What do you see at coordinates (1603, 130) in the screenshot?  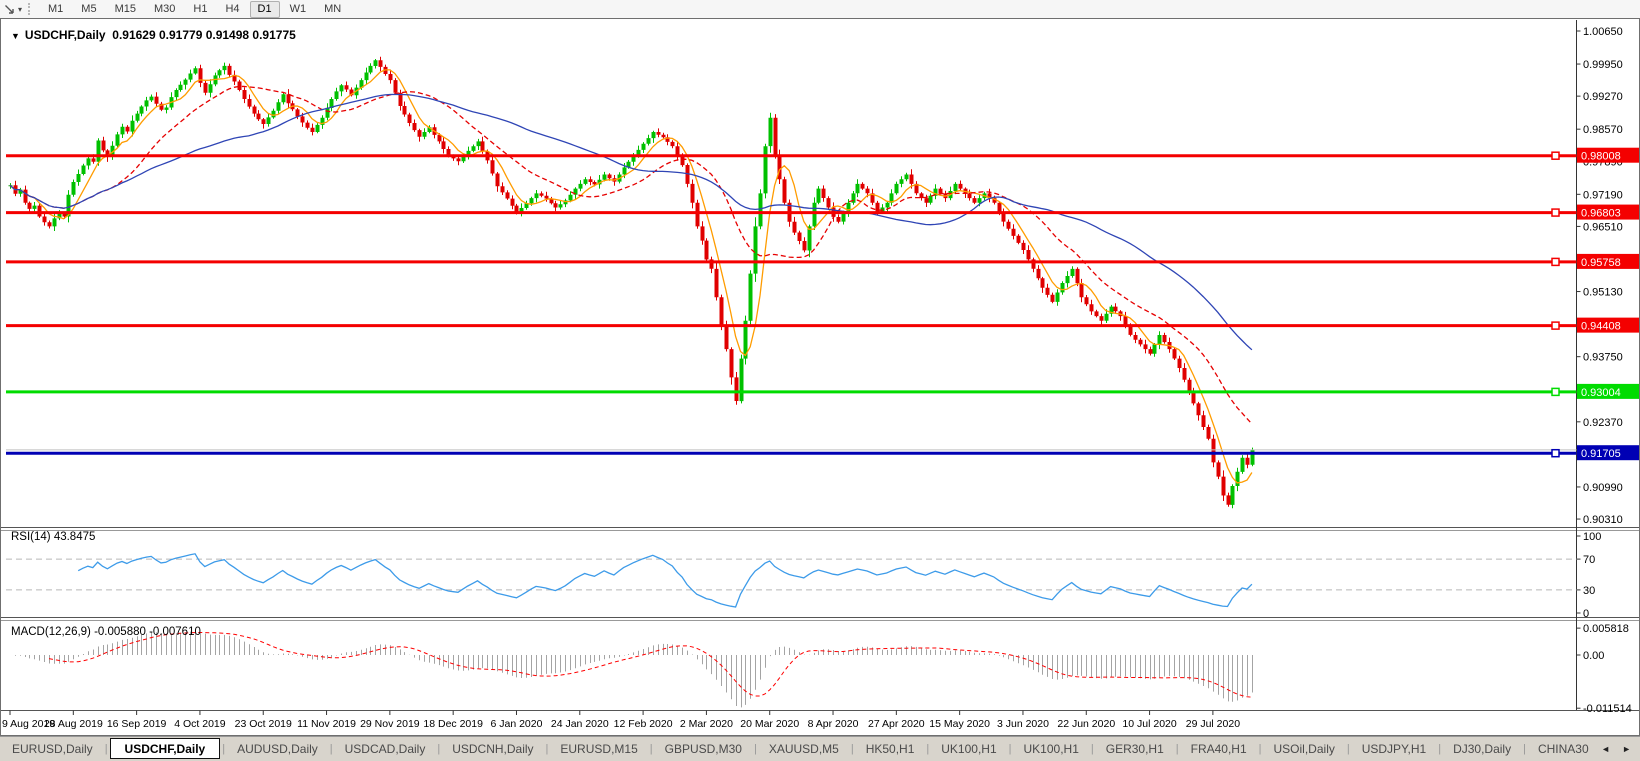 I see `y-axis-tick-label: 0.98570` at bounding box center [1603, 130].